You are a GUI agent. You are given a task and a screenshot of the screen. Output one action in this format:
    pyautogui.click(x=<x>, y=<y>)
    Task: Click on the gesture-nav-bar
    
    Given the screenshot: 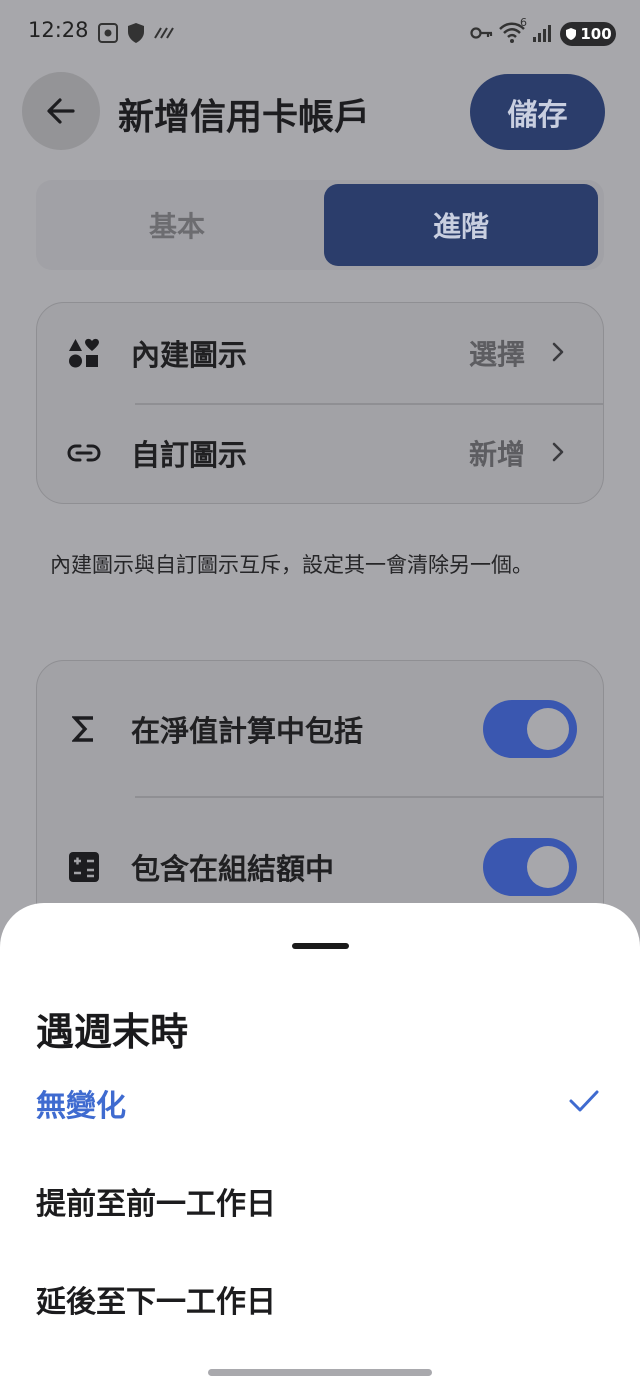 What is the action you would take?
    pyautogui.click(x=320, y=1372)
    